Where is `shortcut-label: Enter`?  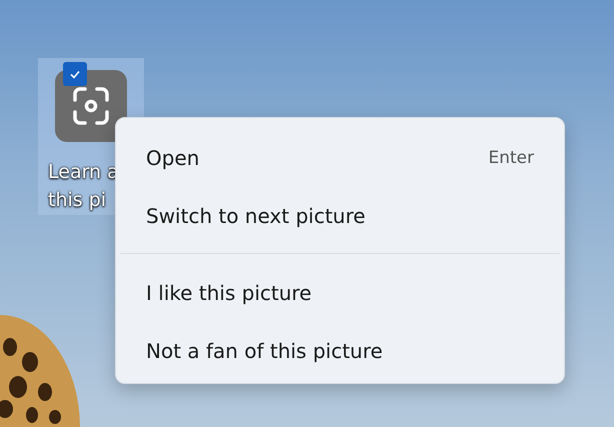
shortcut-label: Enter is located at coordinates (511, 158).